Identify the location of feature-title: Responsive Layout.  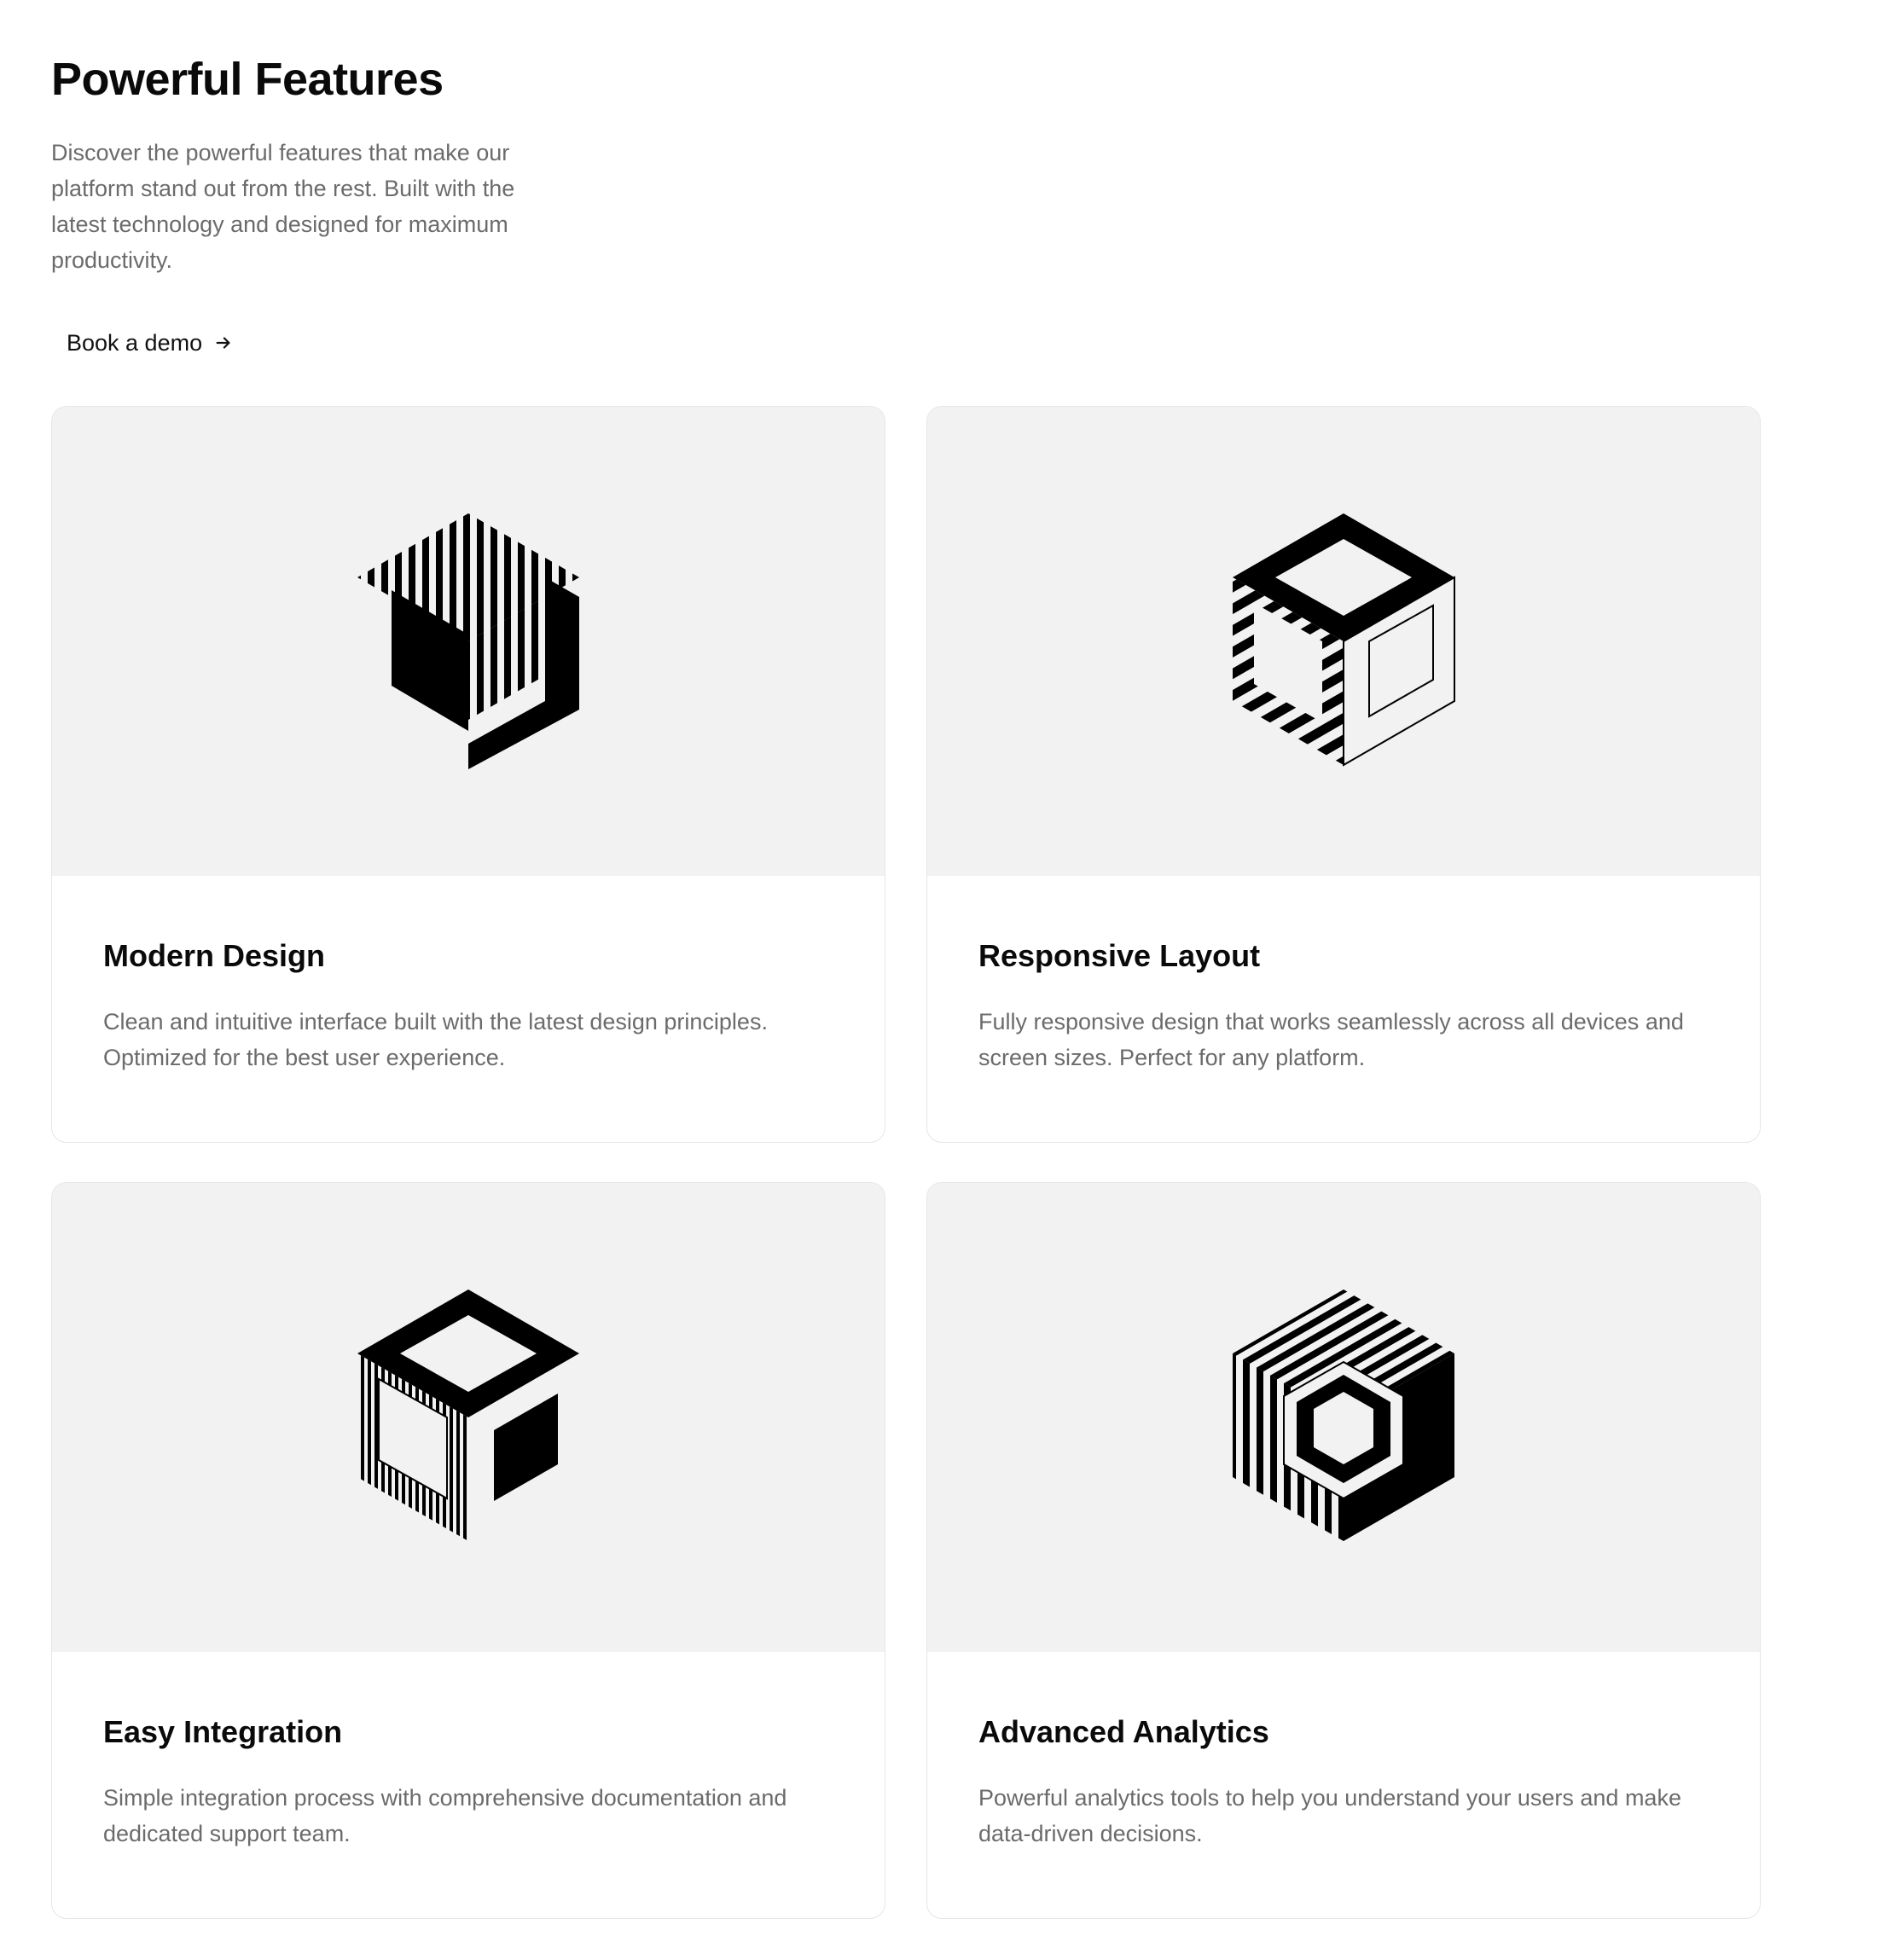
(1119, 955).